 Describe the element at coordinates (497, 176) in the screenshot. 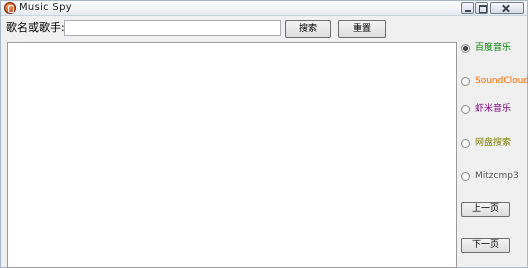

I see `source-label: Mitzcmp3` at that location.